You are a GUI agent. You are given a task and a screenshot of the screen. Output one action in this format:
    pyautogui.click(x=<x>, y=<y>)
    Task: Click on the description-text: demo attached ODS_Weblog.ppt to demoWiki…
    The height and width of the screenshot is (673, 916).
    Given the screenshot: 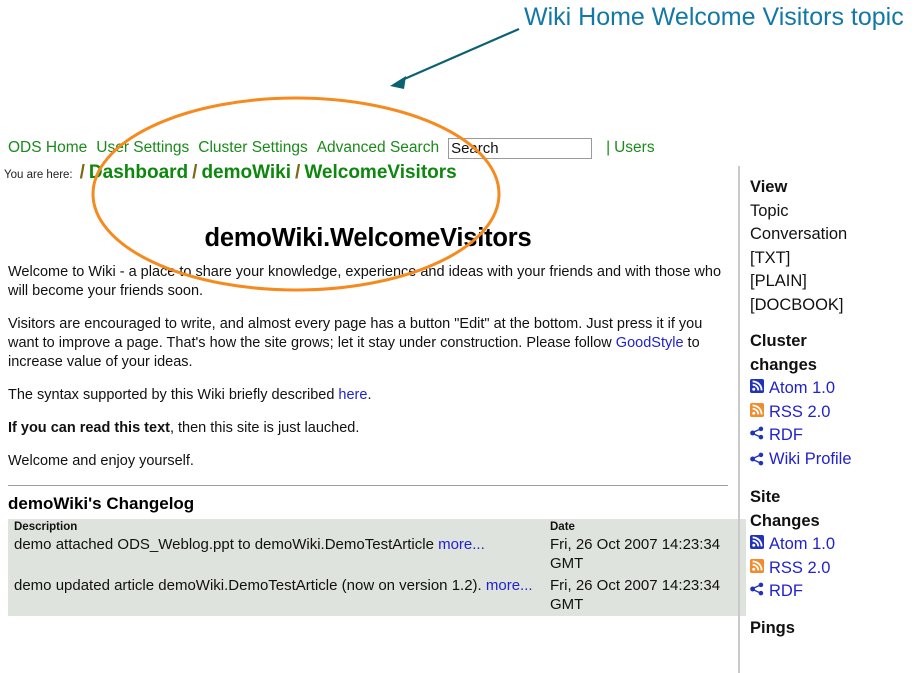 What is the action you would take?
    pyautogui.click(x=226, y=544)
    